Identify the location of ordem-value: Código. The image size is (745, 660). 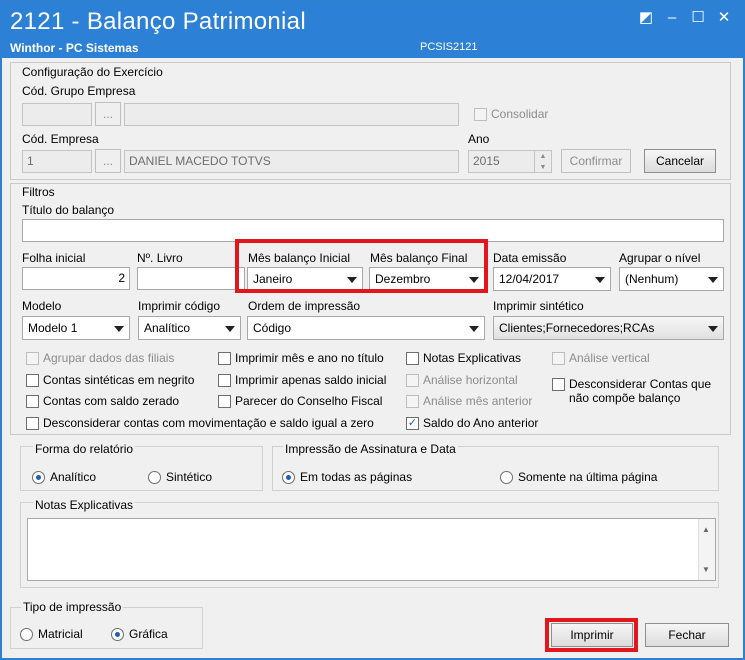
(272, 328).